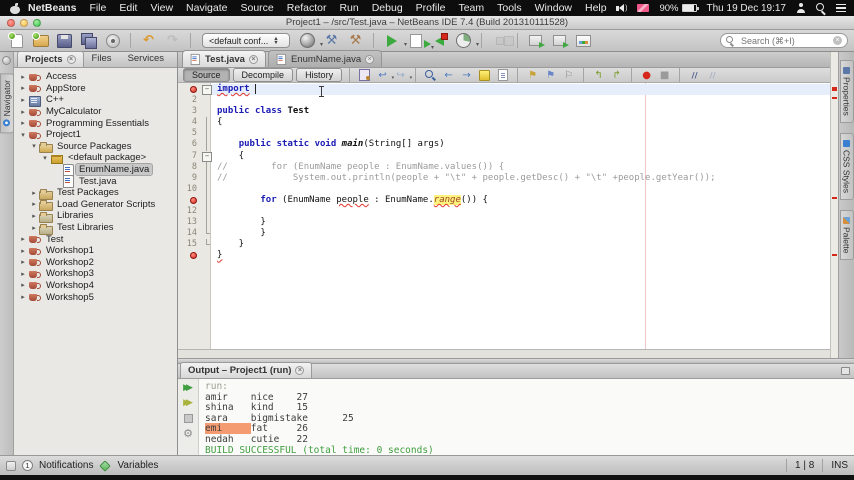  What do you see at coordinates (95, 147) in the screenshot?
I see `tree-item-source-packages: ▾ Source Packages` at bounding box center [95, 147].